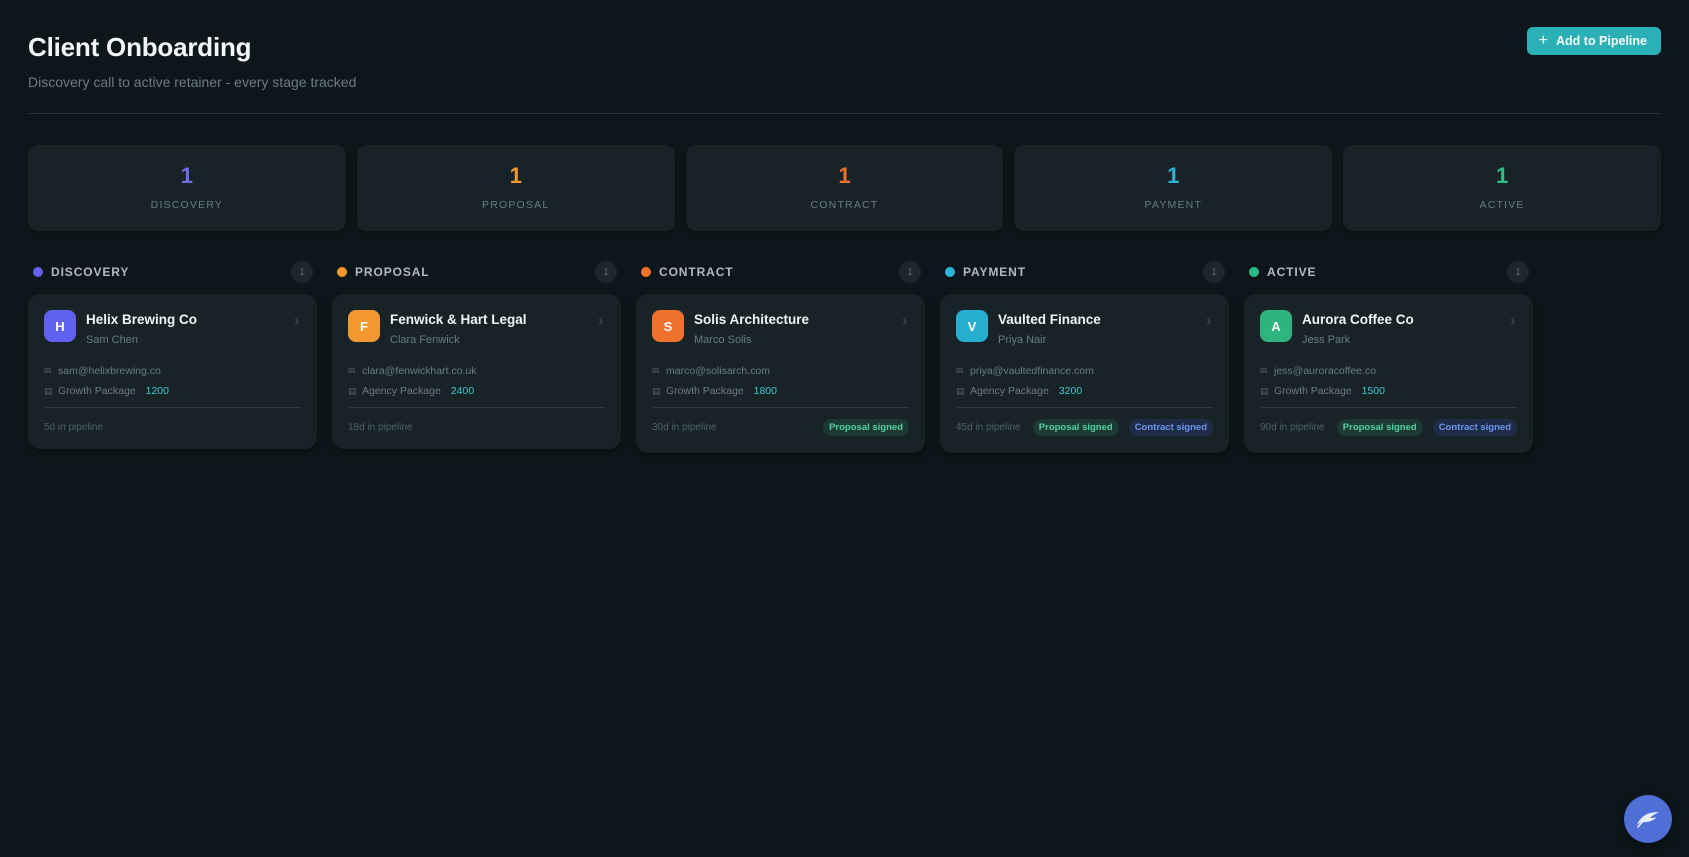  I want to click on column-title: PROPOSAL, so click(392, 272).